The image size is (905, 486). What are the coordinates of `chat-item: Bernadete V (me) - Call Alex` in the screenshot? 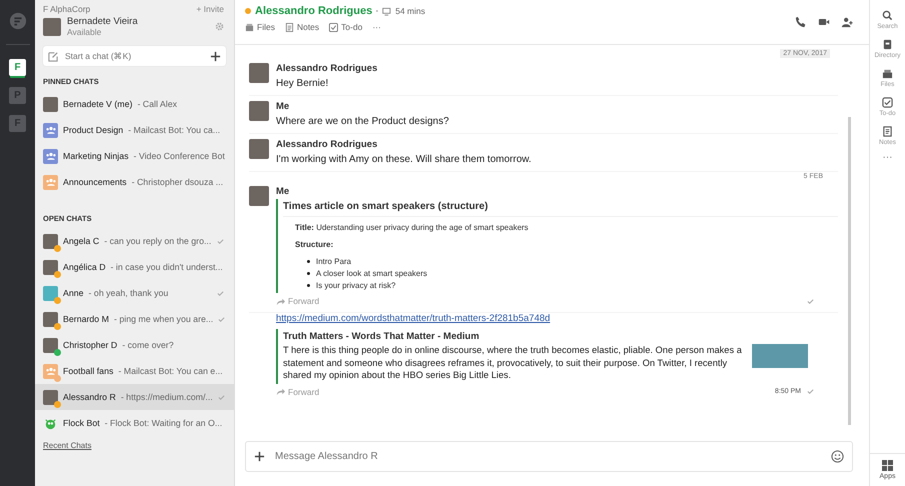 It's located at (134, 104).